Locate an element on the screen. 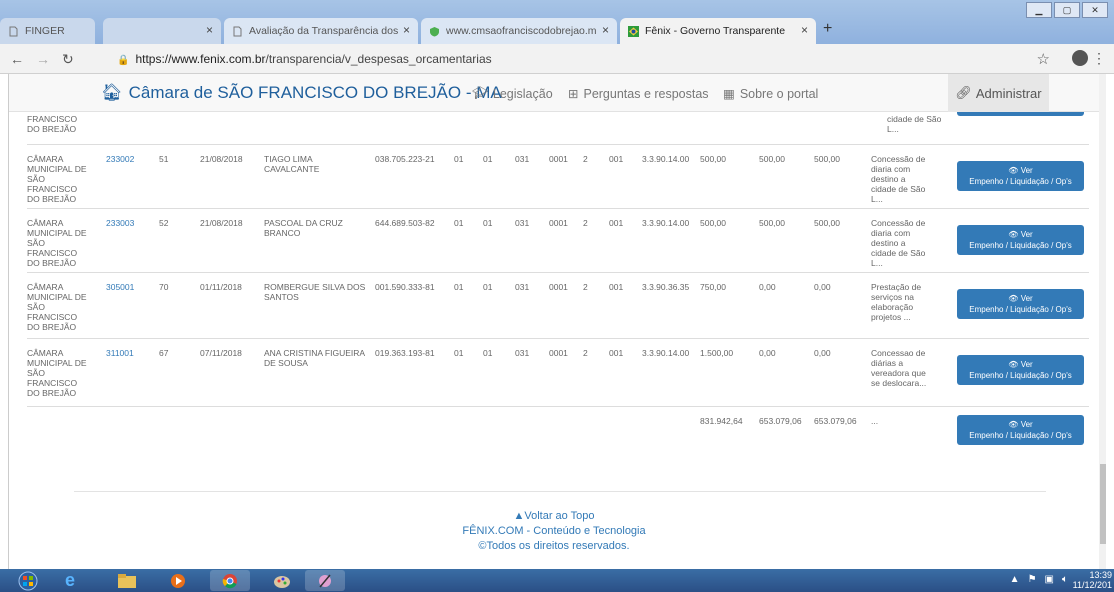  volume-icon: 🔈︎ is located at coordinates (1065, 579).